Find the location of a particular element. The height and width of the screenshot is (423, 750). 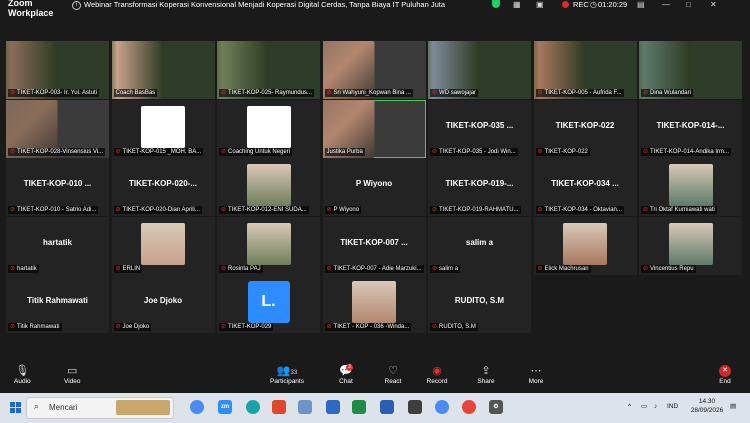

participant-name-label: ⊘ Dina Wulandari is located at coordinates (667, 93).